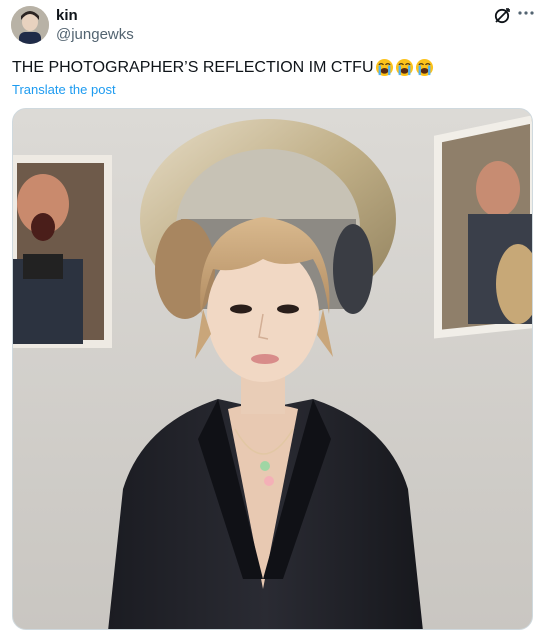 This screenshot has width=542, height=640. I want to click on author-display-name: kin, so click(67, 15).